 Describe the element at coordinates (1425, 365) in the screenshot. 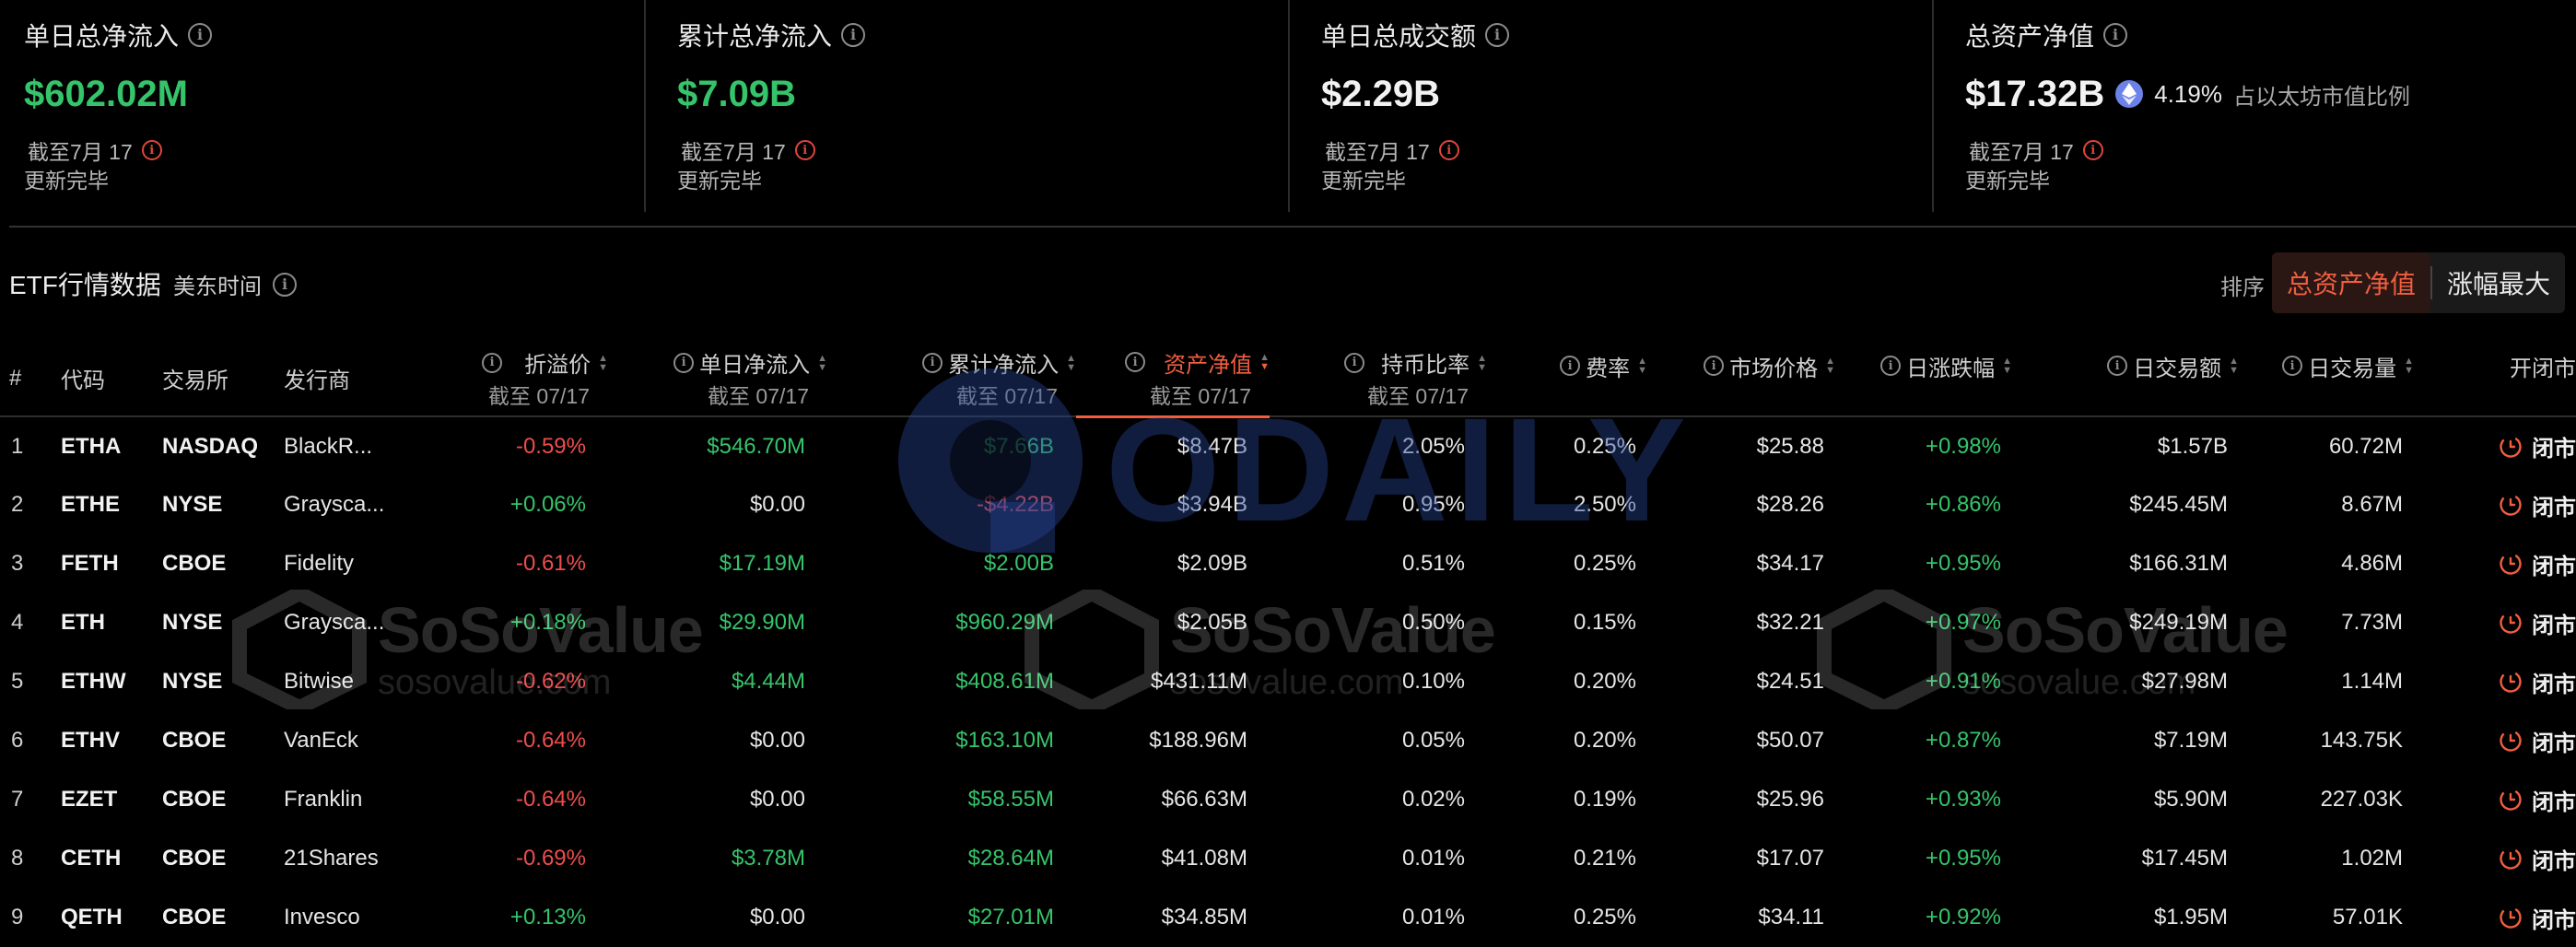

I see `col-holding-ratio-label: 持币比率` at that location.